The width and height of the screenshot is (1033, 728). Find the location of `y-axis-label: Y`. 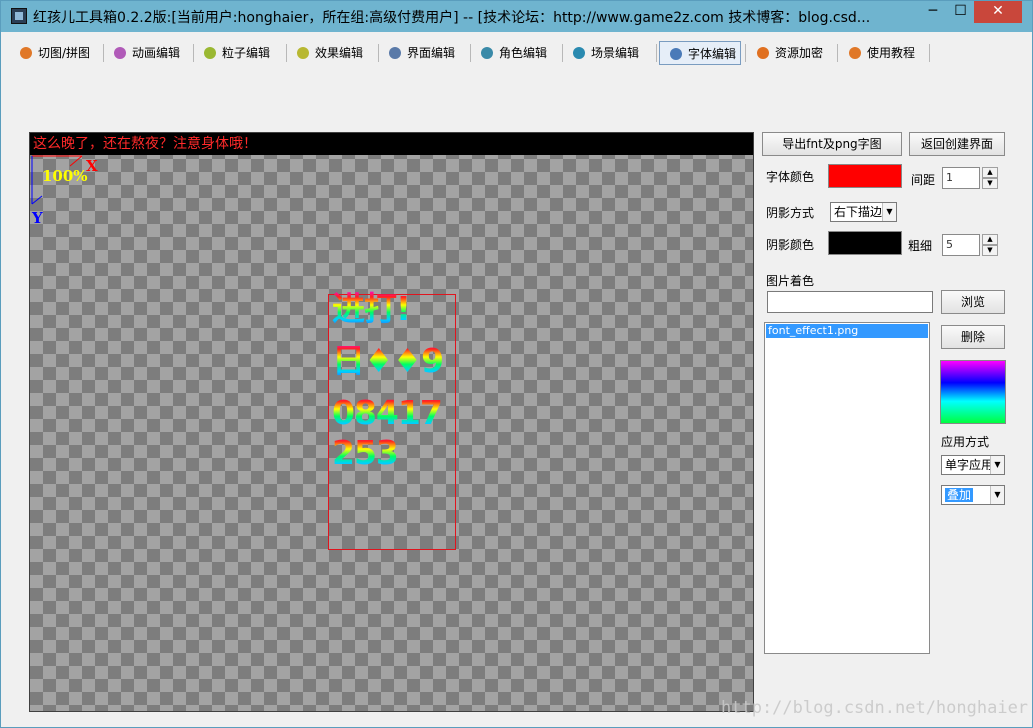

y-axis-label: Y is located at coordinates (37, 218).